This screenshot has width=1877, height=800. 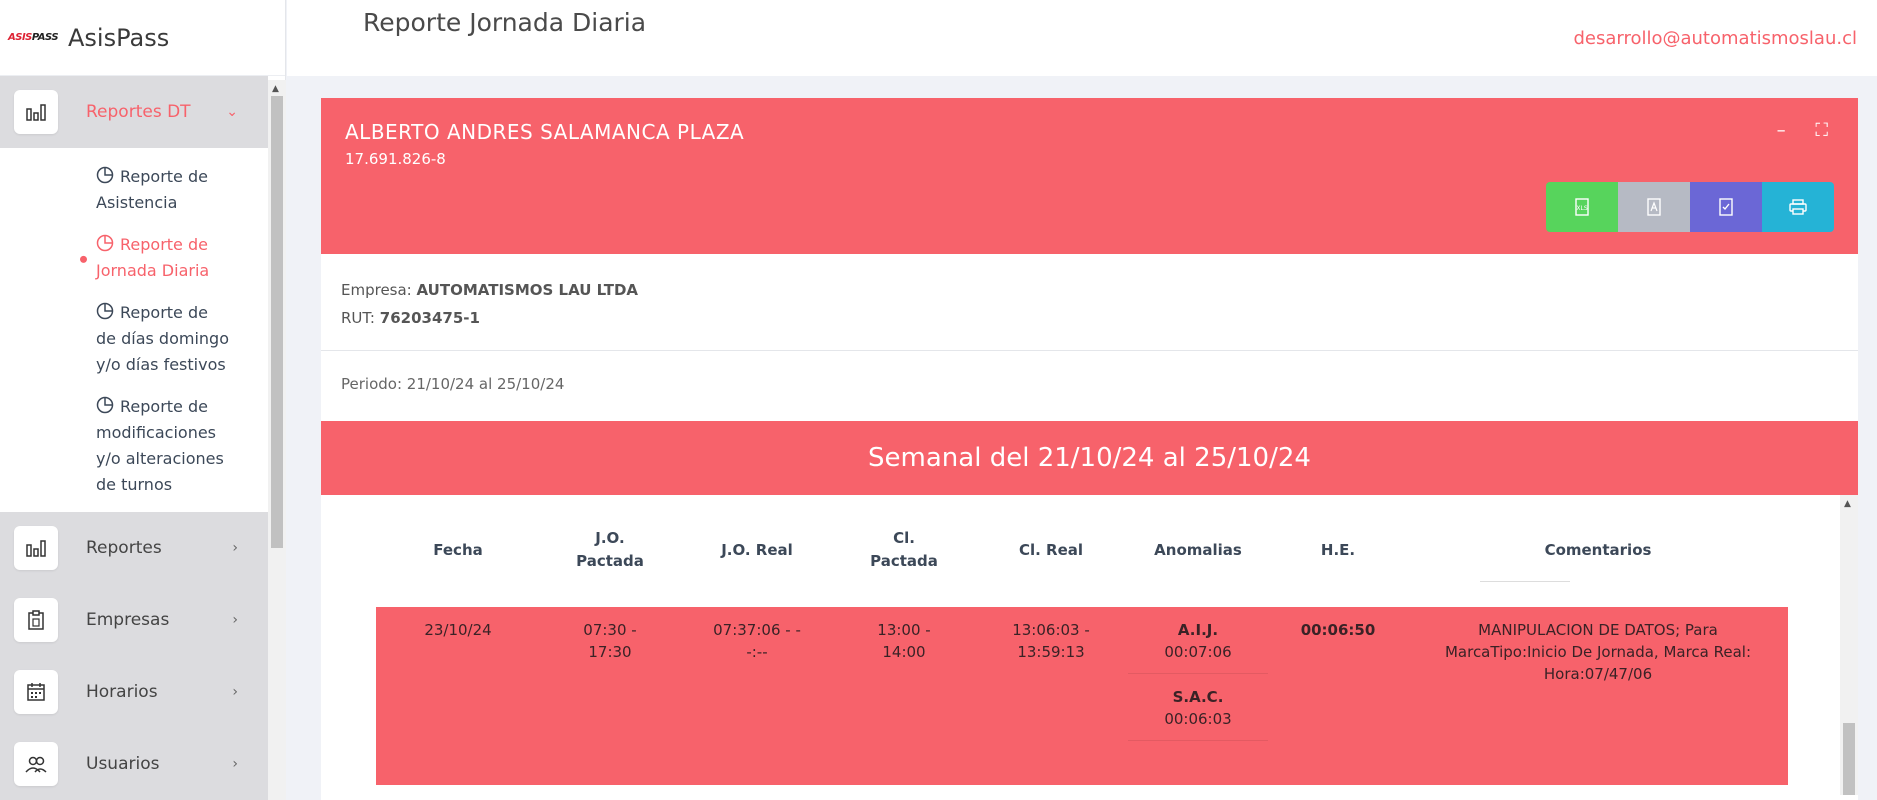 I want to click on report-period: Periodo: 21/10/24 al 25/10/24, so click(x=453, y=384).